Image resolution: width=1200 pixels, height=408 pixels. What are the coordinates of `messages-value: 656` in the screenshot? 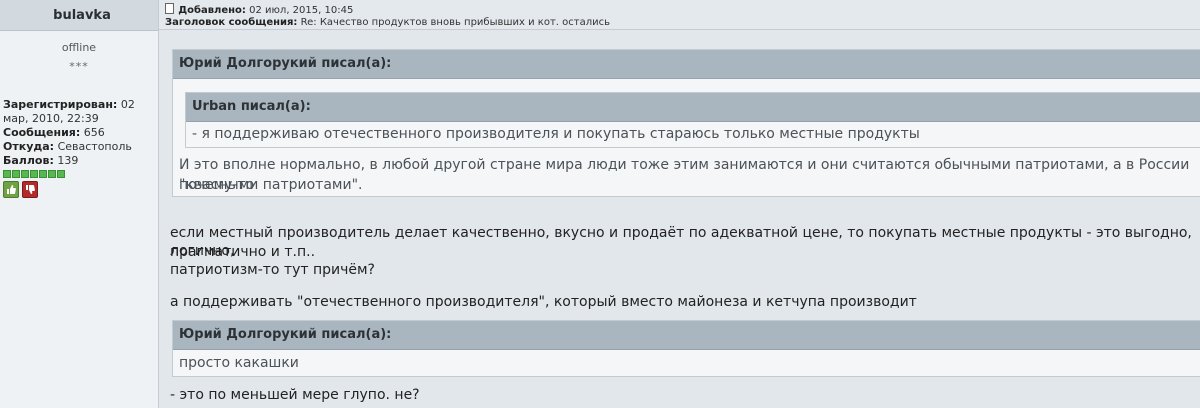 It's located at (94, 132).